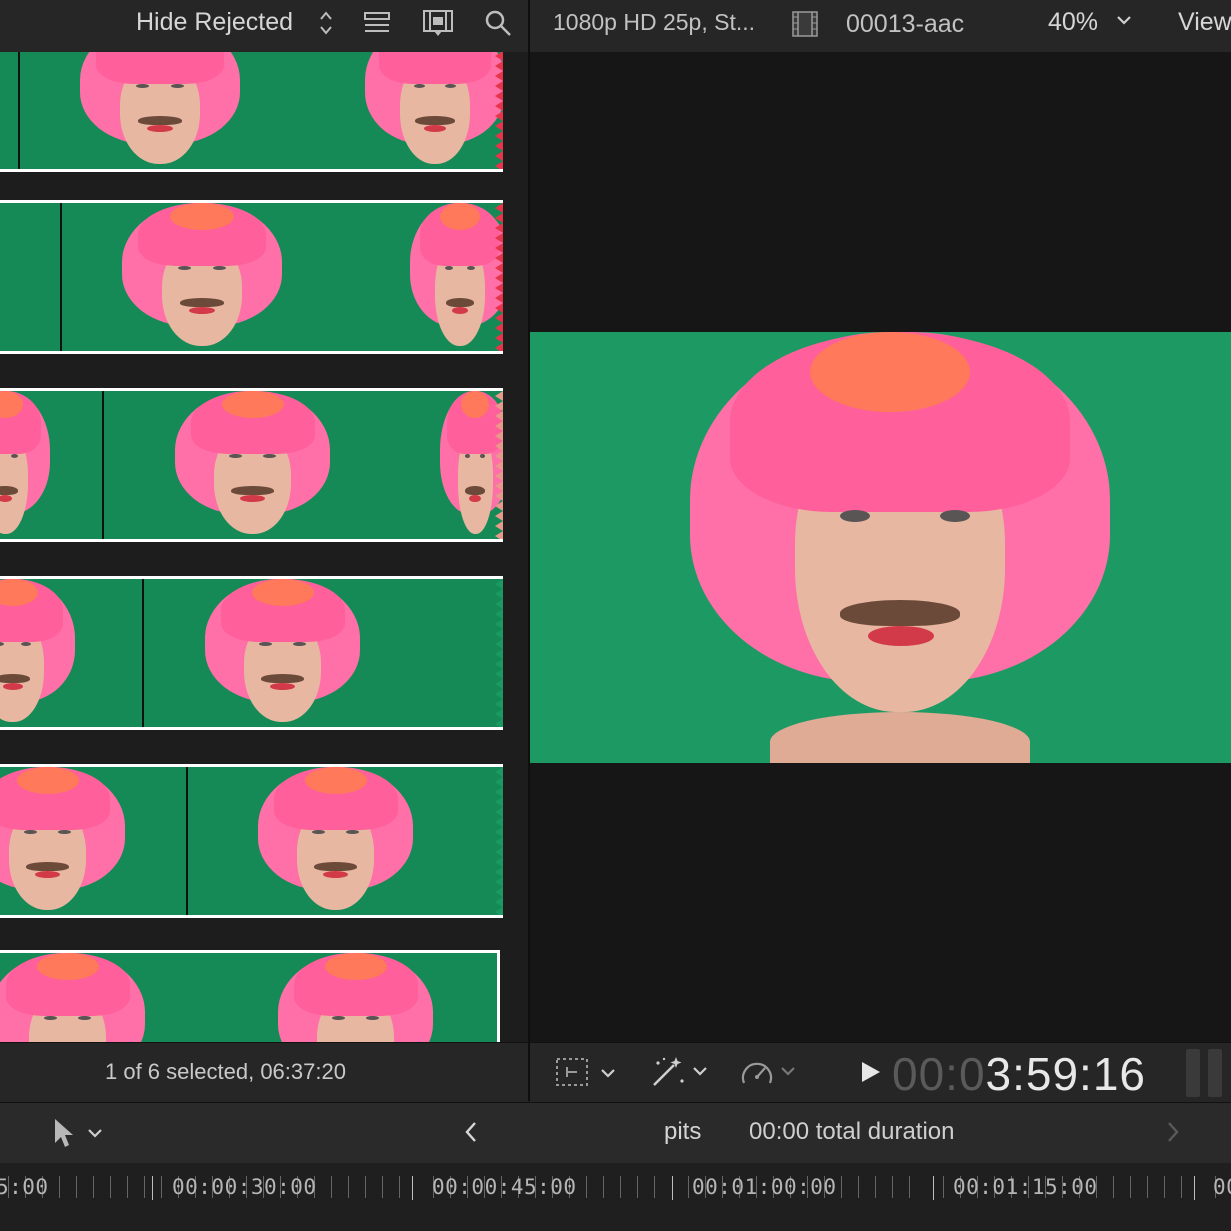 The image size is (1231, 1231). Describe the element at coordinates (852, 1131) in the screenshot. I see `total-duration: 00:00 total duration` at that location.